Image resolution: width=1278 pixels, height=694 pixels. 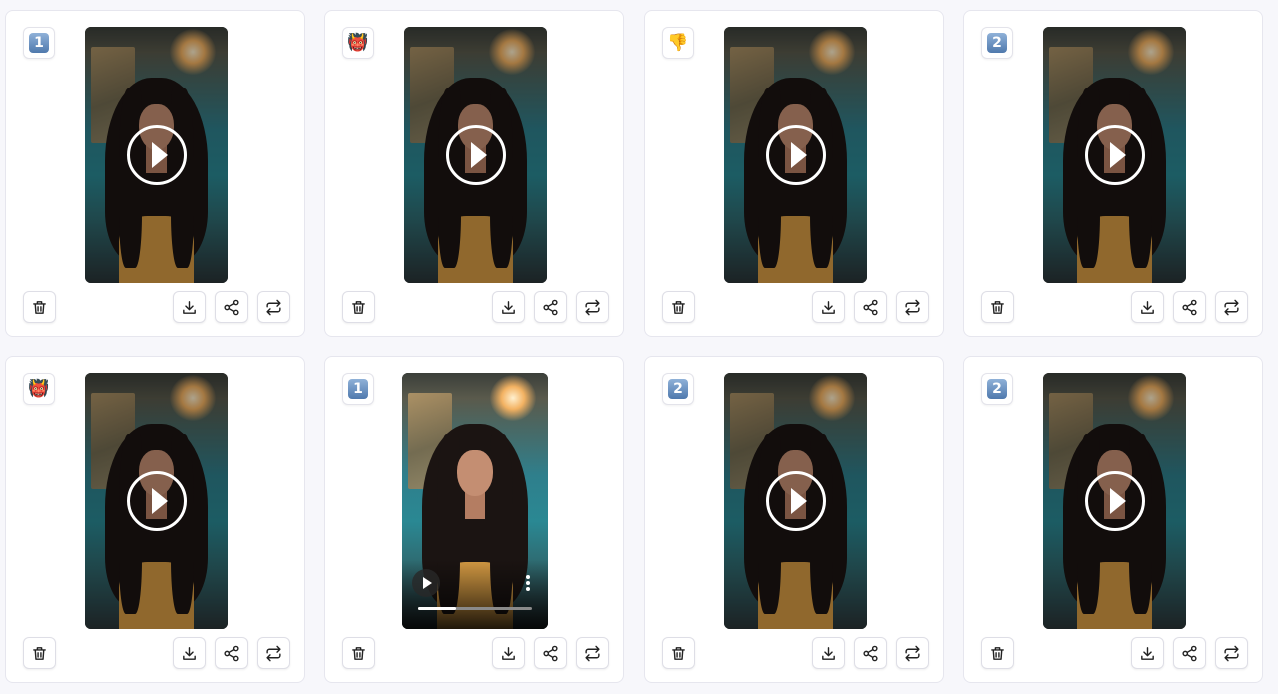 I want to click on video-card: 1, so click(x=155, y=173).